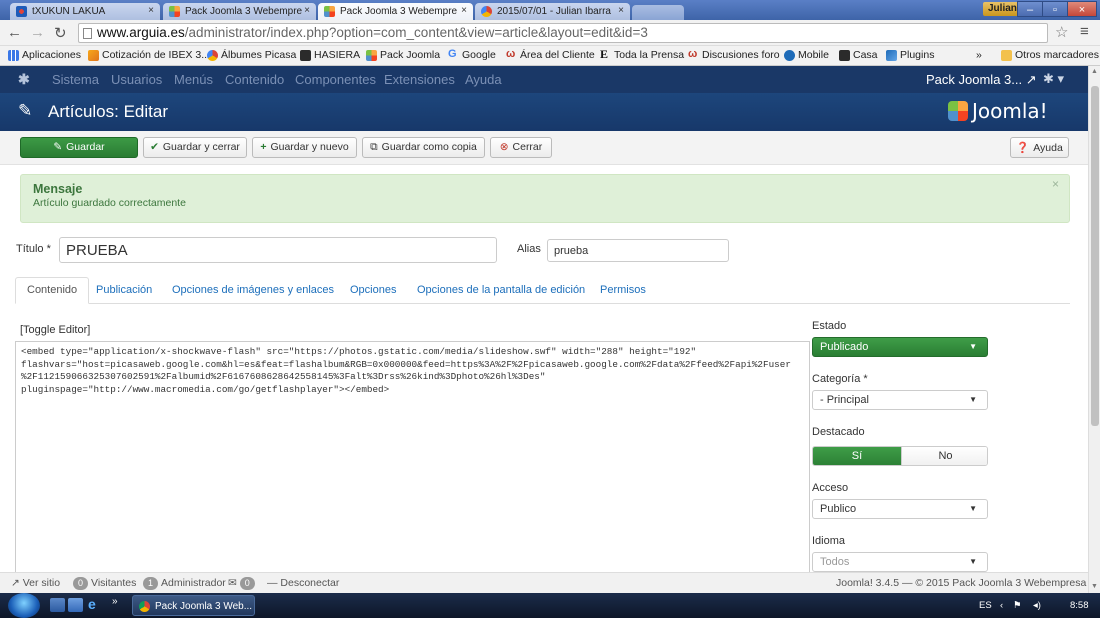 The width and height of the screenshot is (1100, 618). Describe the element at coordinates (973, 561) in the screenshot. I see `chevron-down-icon: ▼` at that location.